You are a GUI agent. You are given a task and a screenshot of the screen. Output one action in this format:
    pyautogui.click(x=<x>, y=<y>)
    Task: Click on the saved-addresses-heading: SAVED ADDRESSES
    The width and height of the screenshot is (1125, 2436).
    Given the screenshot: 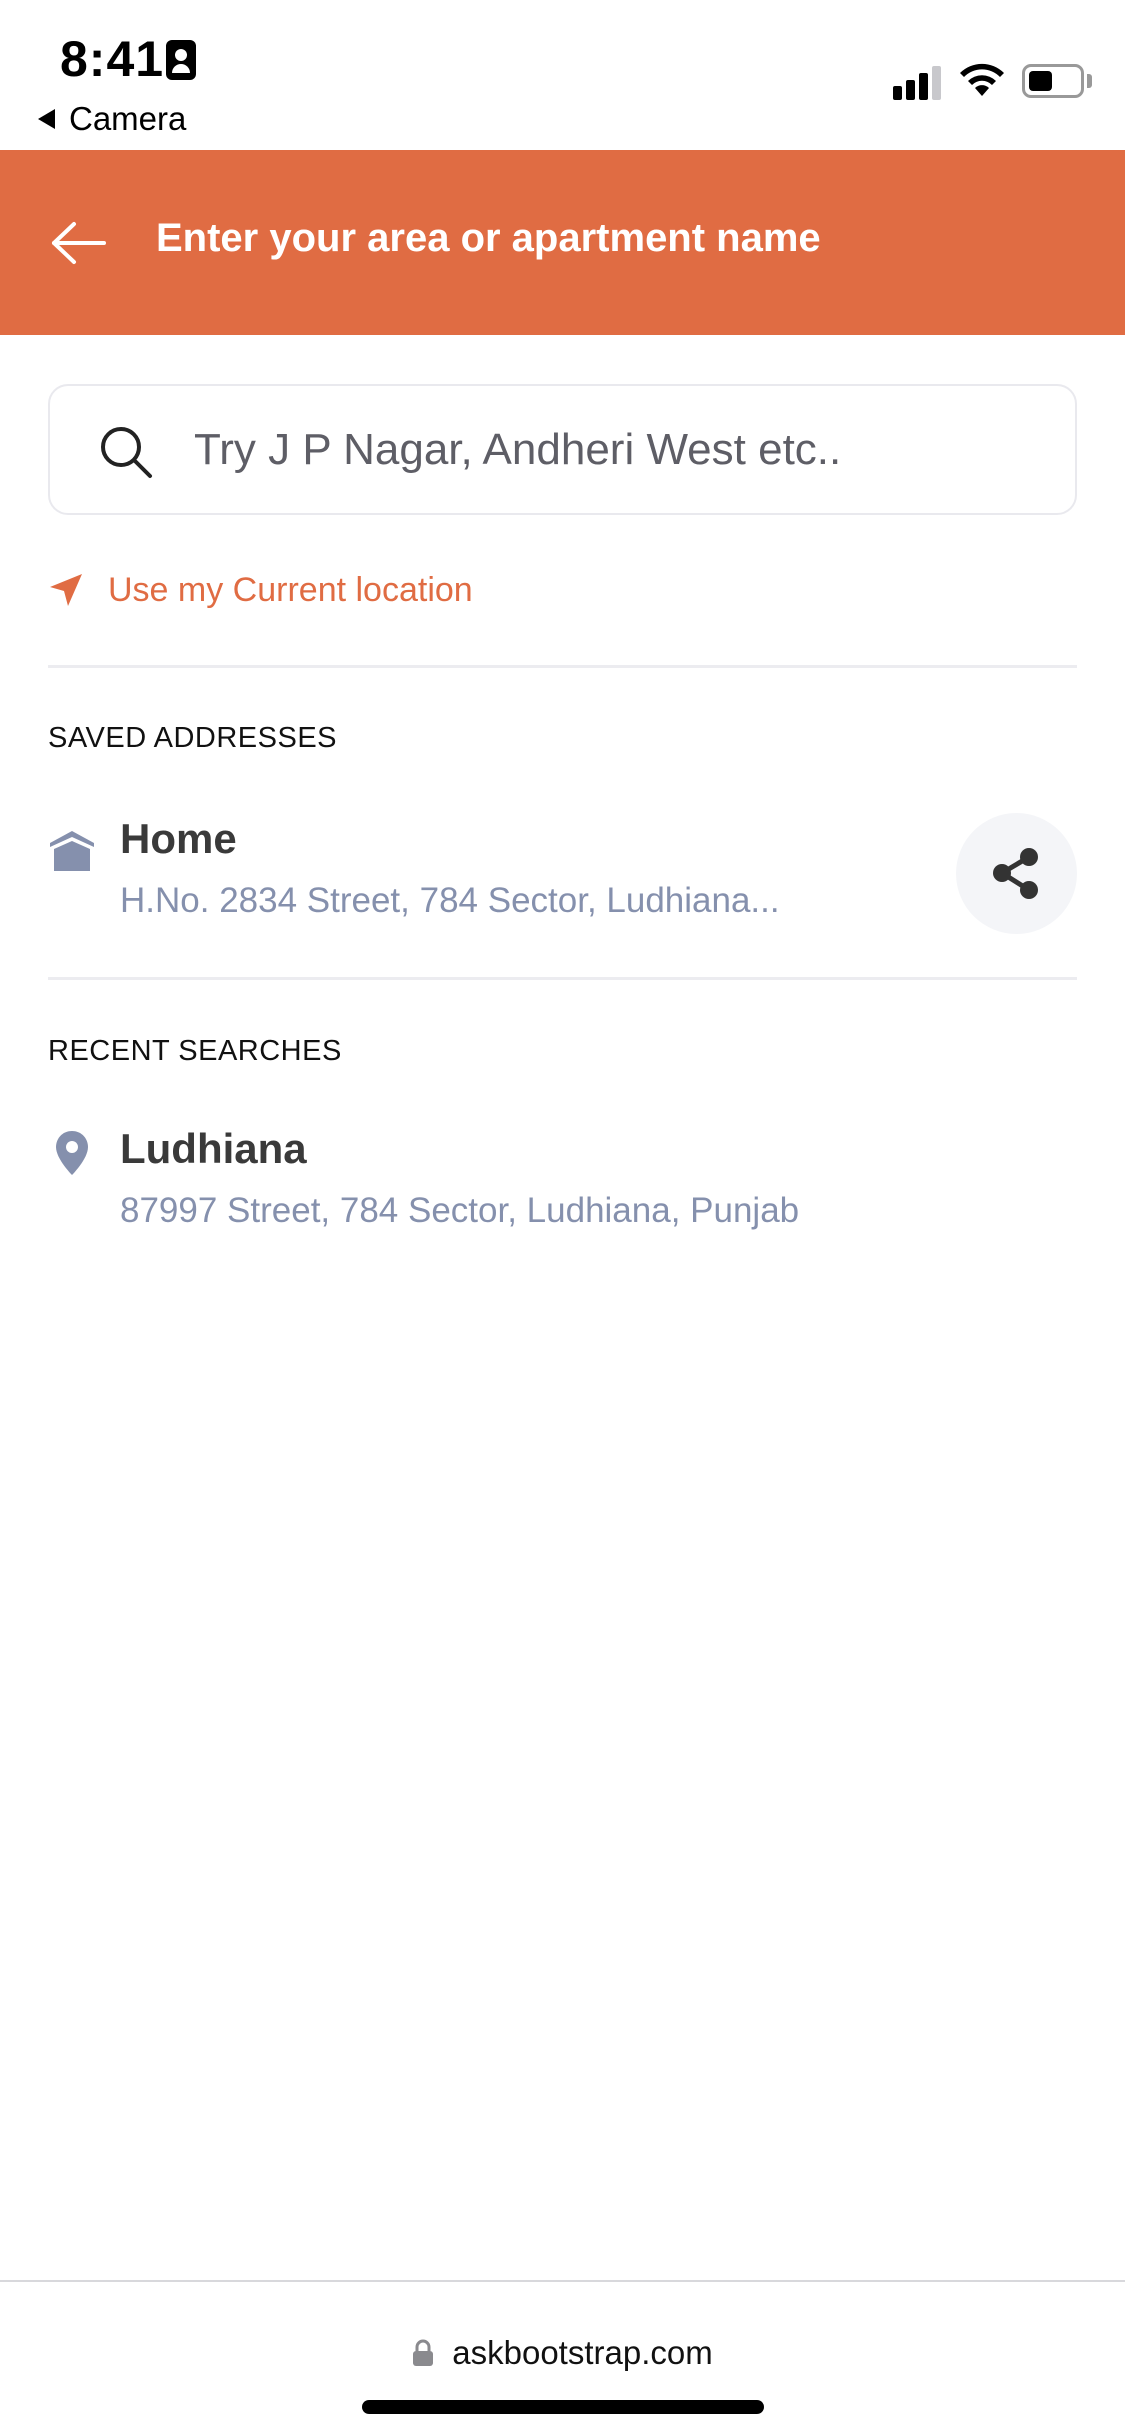 What is the action you would take?
    pyautogui.click(x=193, y=738)
    